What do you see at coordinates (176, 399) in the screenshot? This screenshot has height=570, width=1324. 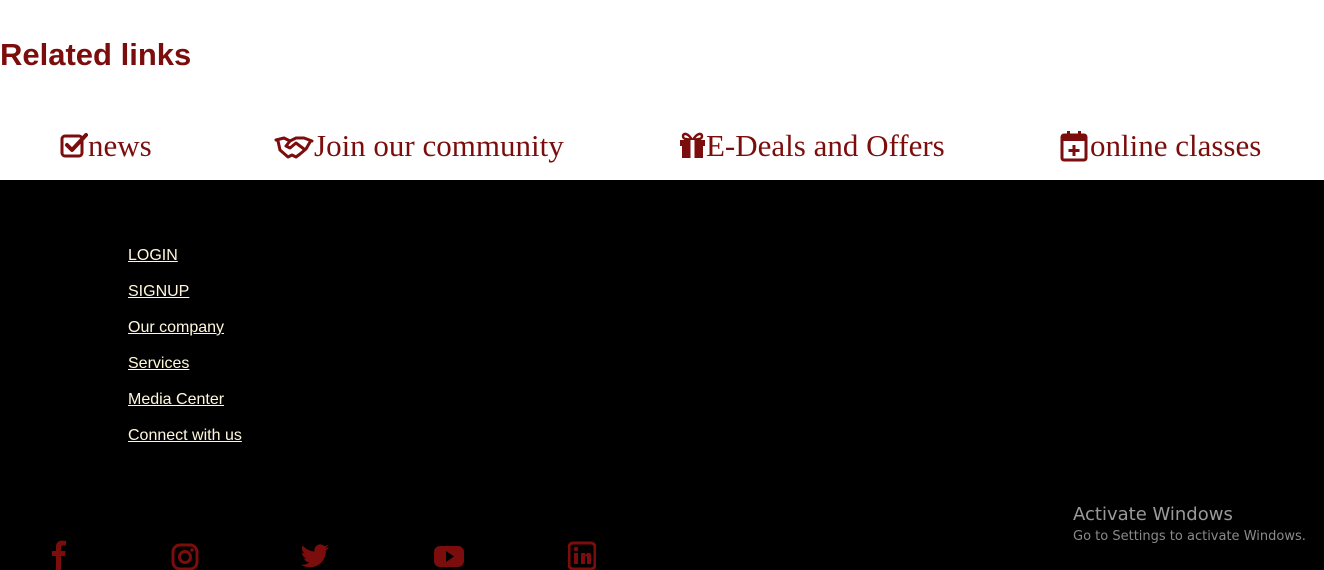 I see `media-center-link: Media Center` at bounding box center [176, 399].